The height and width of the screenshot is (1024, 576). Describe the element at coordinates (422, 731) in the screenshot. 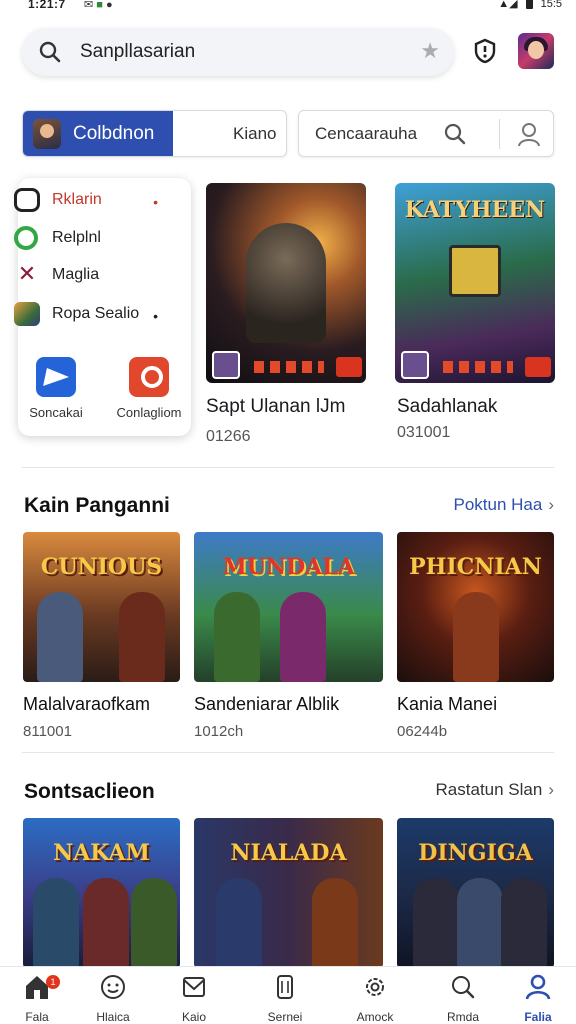

I see `game-sub: 06244b` at that location.